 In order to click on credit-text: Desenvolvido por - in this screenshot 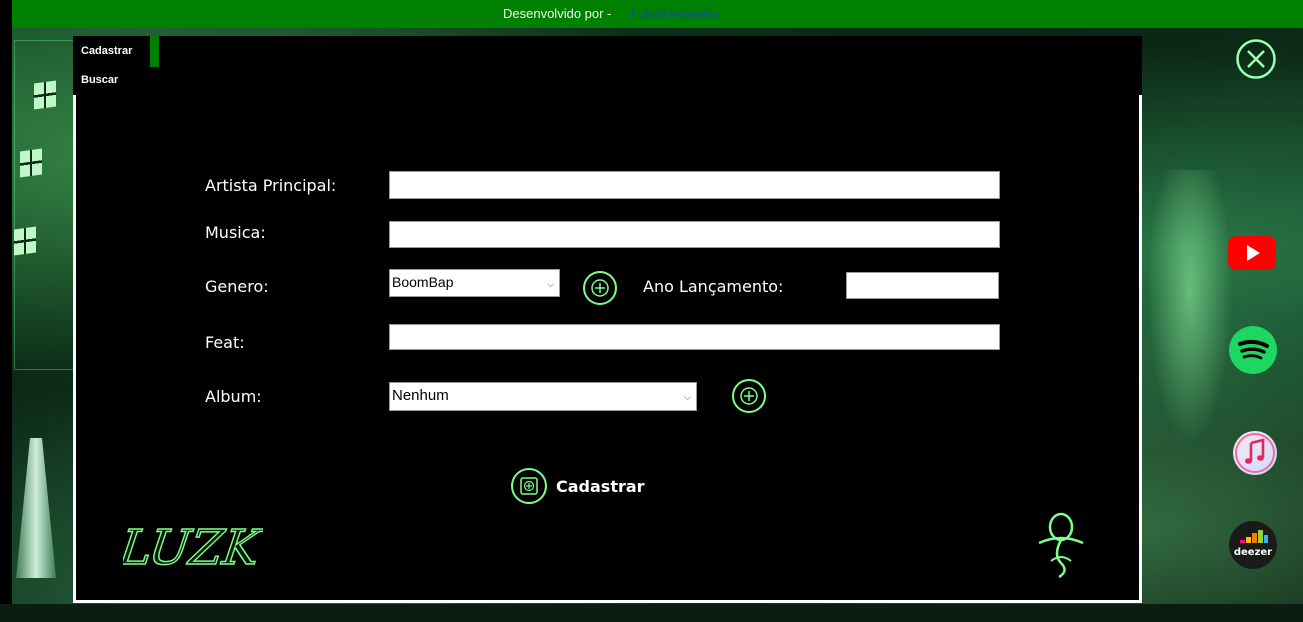, I will do `click(557, 13)`.